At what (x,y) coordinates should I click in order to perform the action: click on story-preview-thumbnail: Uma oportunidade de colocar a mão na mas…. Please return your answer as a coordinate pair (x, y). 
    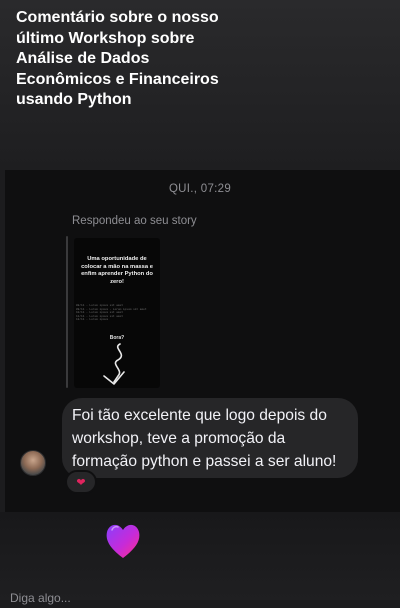
    Looking at the image, I should click on (117, 313).